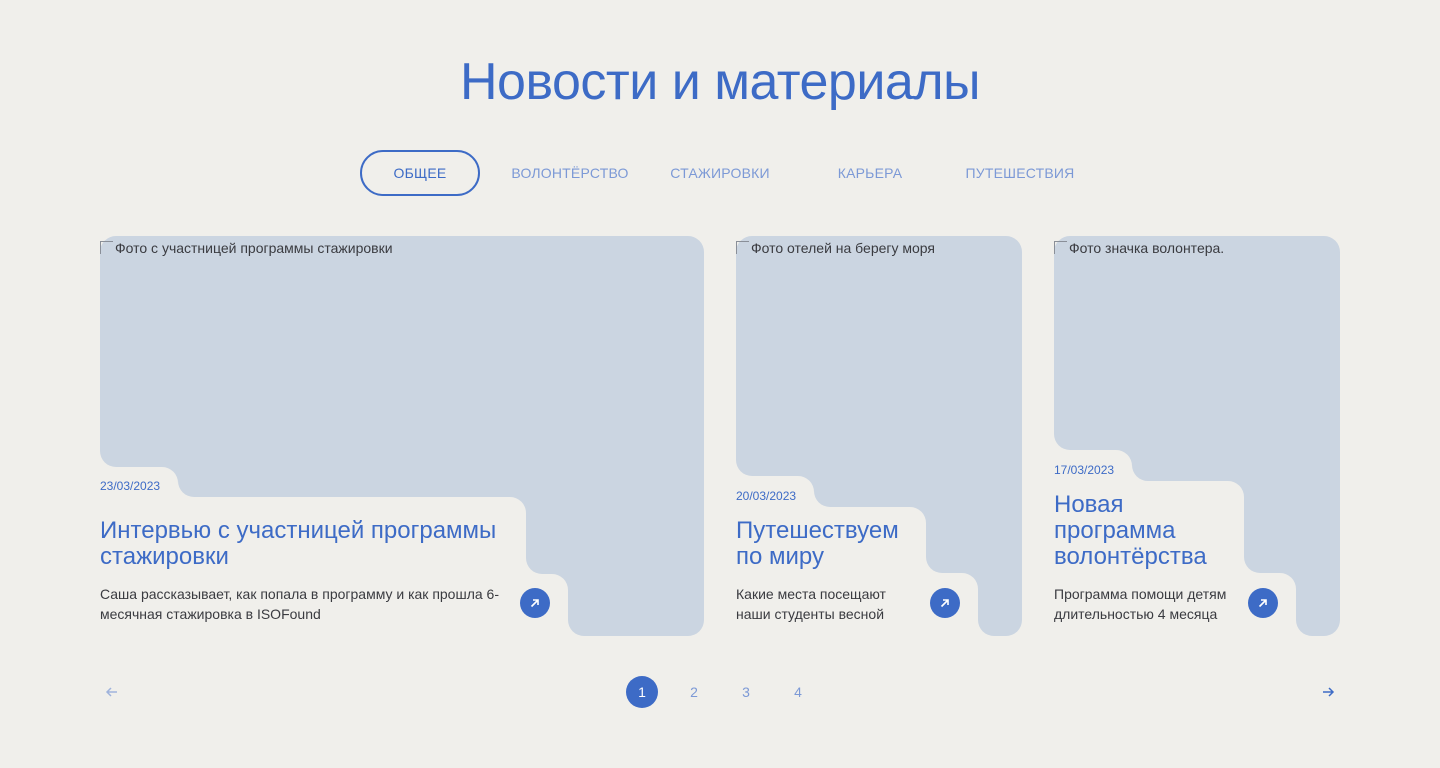 This screenshot has width=1440, height=768. What do you see at coordinates (746, 692) in the screenshot?
I see `page-3-button: 3` at bounding box center [746, 692].